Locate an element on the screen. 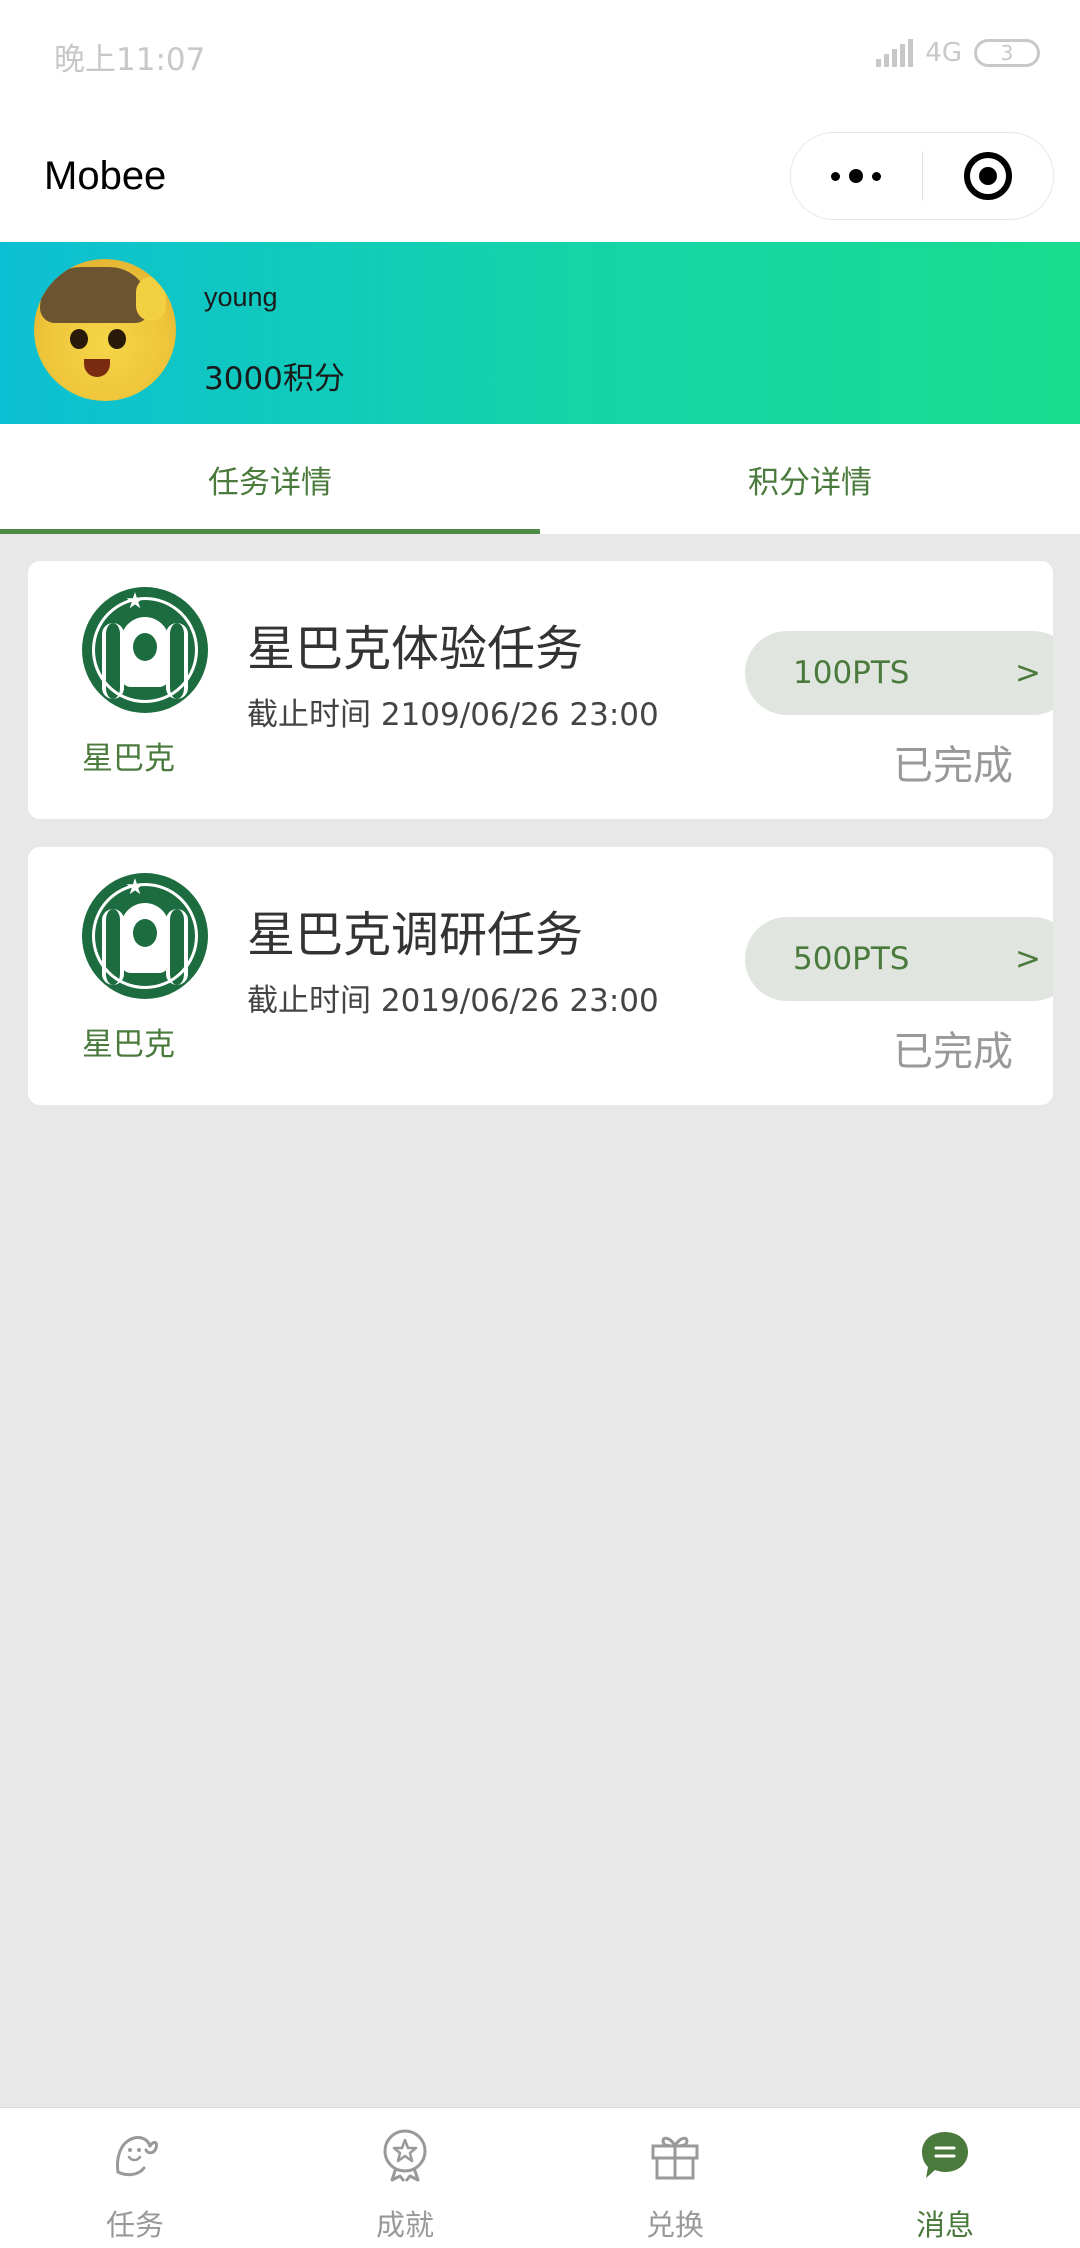  network-type: 4G is located at coordinates (943, 53).